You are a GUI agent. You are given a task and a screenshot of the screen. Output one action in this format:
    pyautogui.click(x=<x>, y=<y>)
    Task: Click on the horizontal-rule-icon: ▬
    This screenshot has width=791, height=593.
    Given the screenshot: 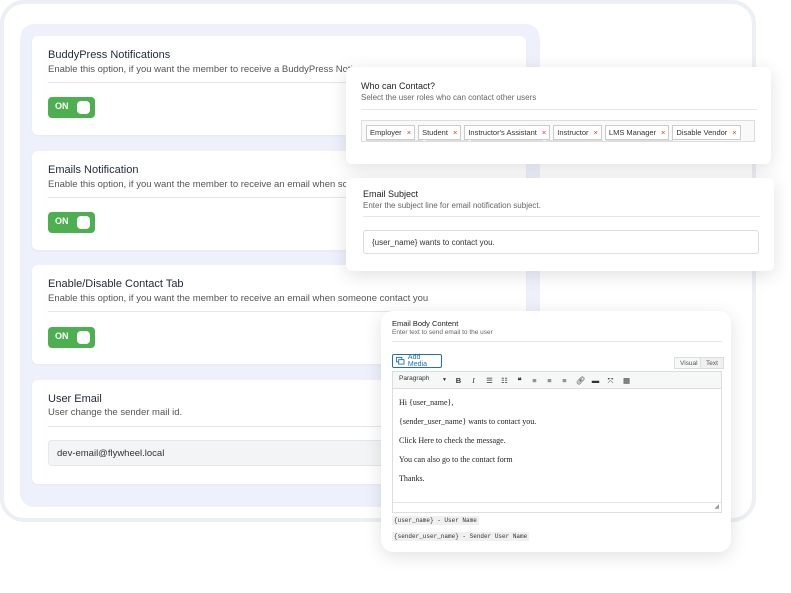 What is the action you would take?
    pyautogui.click(x=595, y=380)
    